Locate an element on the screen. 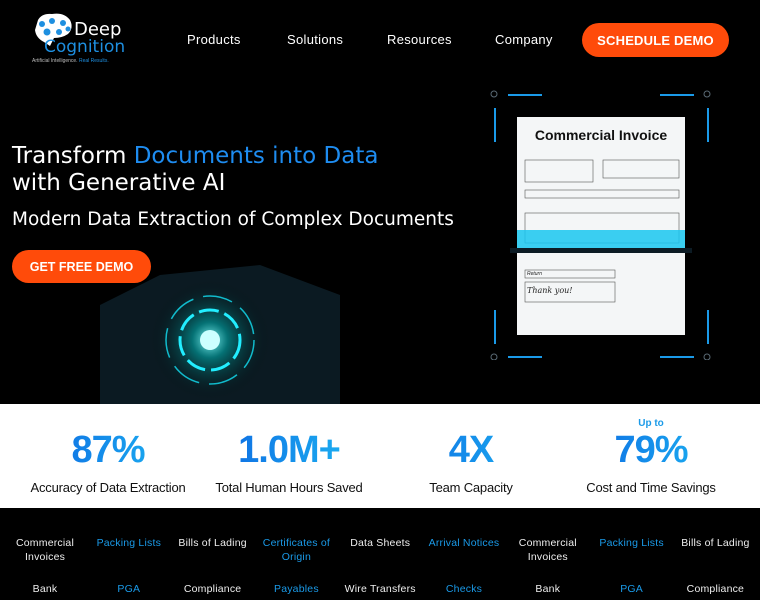  schedule-demo-button: SCHEDULE DEMO is located at coordinates (655, 40).